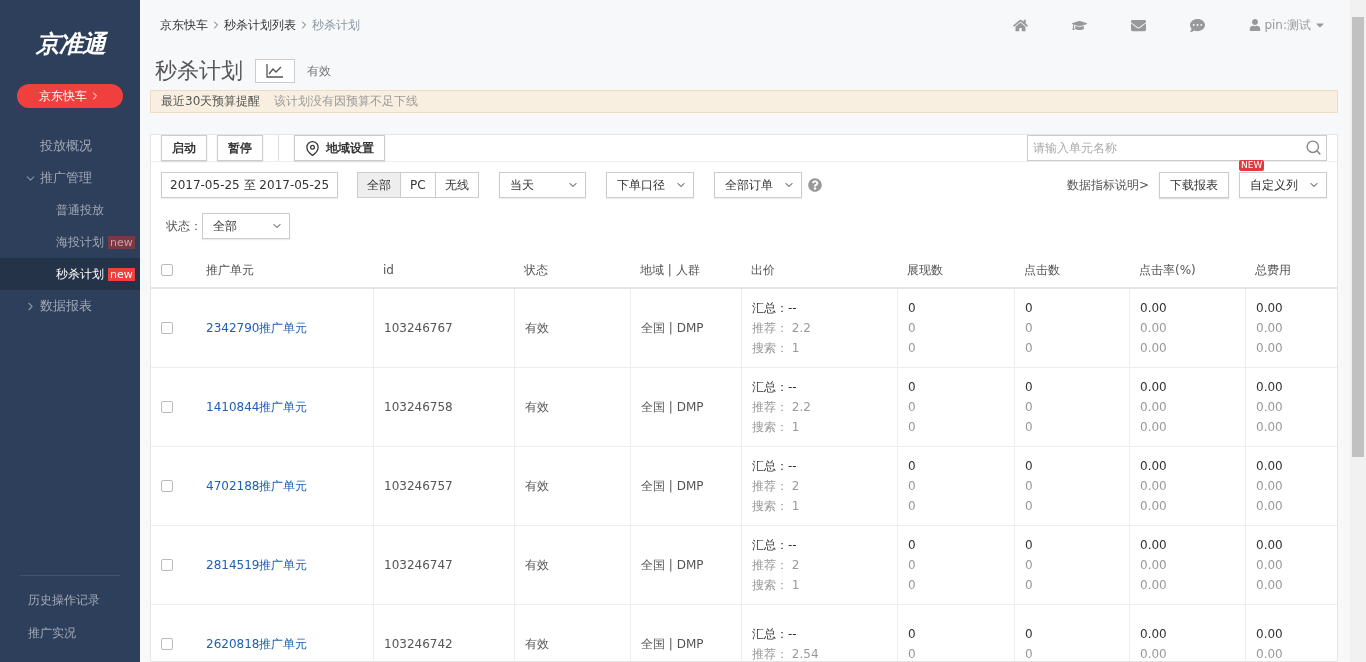 The height and width of the screenshot is (662, 1366). Describe the element at coordinates (1198, 25) in the screenshot. I see `chat-icon` at that location.